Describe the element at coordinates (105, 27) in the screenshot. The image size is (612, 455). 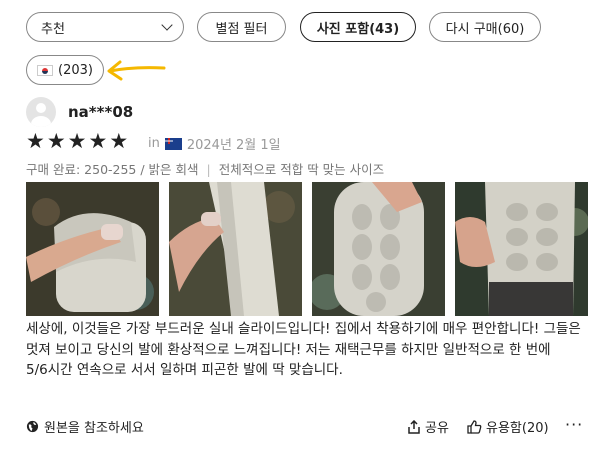
I see `sort-dropdown: 추천` at that location.